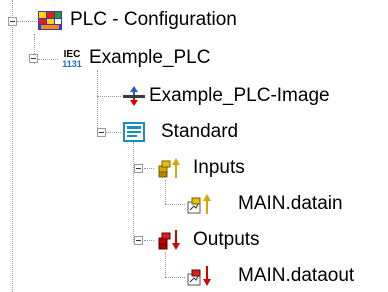 The width and height of the screenshot is (388, 292). I want to click on iec-1131-icon: IEC 1131, so click(72, 58).